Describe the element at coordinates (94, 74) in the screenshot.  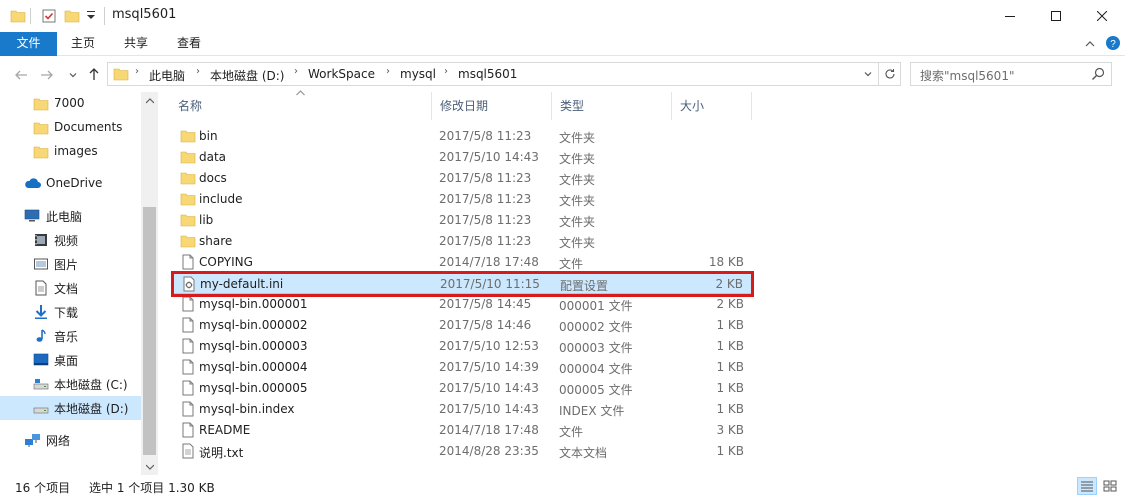
I see `up-arrow-icon` at that location.